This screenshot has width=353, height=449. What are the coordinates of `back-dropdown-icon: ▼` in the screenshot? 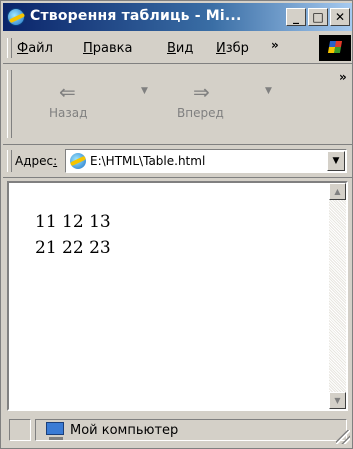 It's located at (144, 91).